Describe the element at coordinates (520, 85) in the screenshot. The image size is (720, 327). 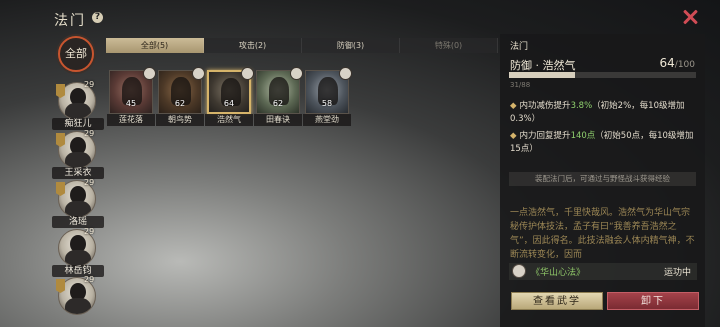
I see `exp-value: 31/88` at that location.